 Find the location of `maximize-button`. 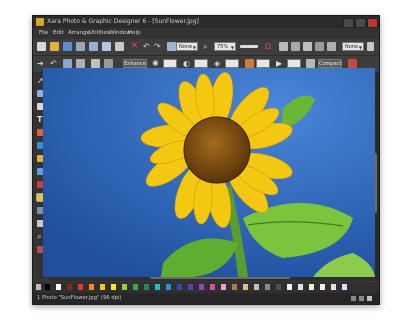

maximize-button is located at coordinates (360, 23).